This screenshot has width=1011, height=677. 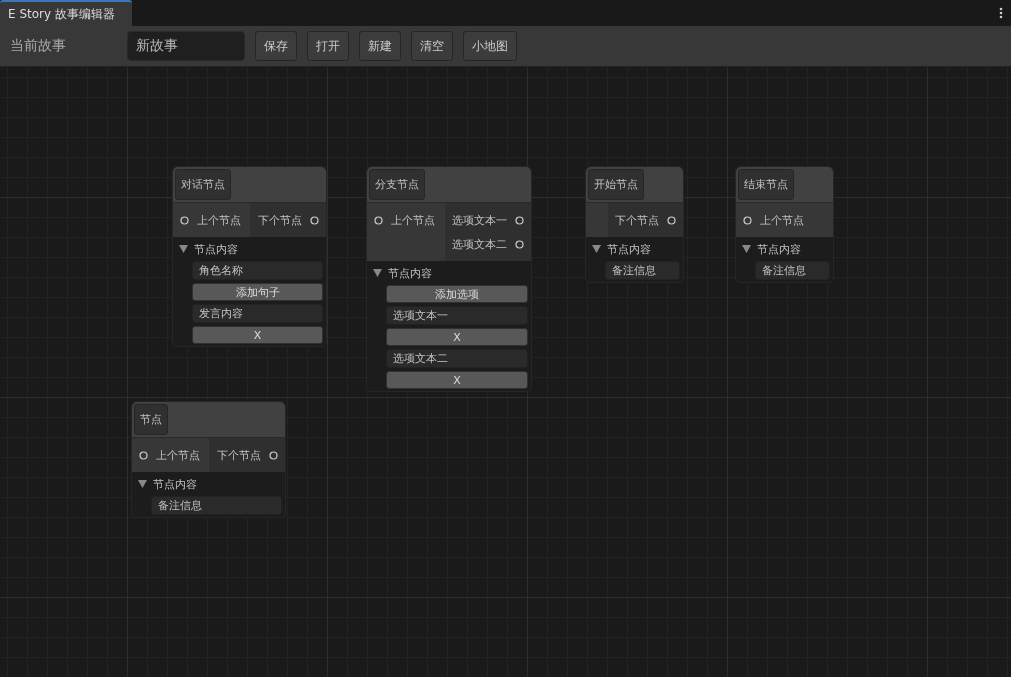 I want to click on window-tab: E Story 故事编辑器, so click(x=66, y=13).